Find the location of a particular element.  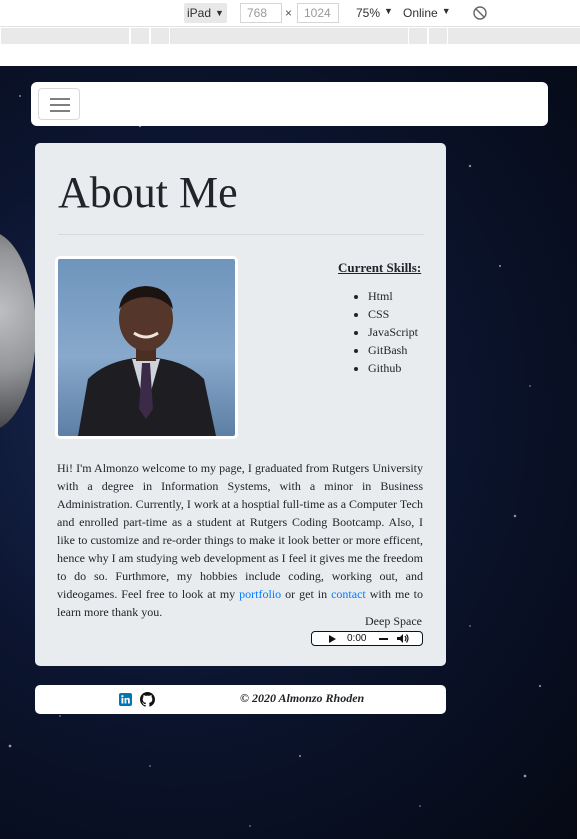

skill-item: JavaScript is located at coordinates (393, 334).